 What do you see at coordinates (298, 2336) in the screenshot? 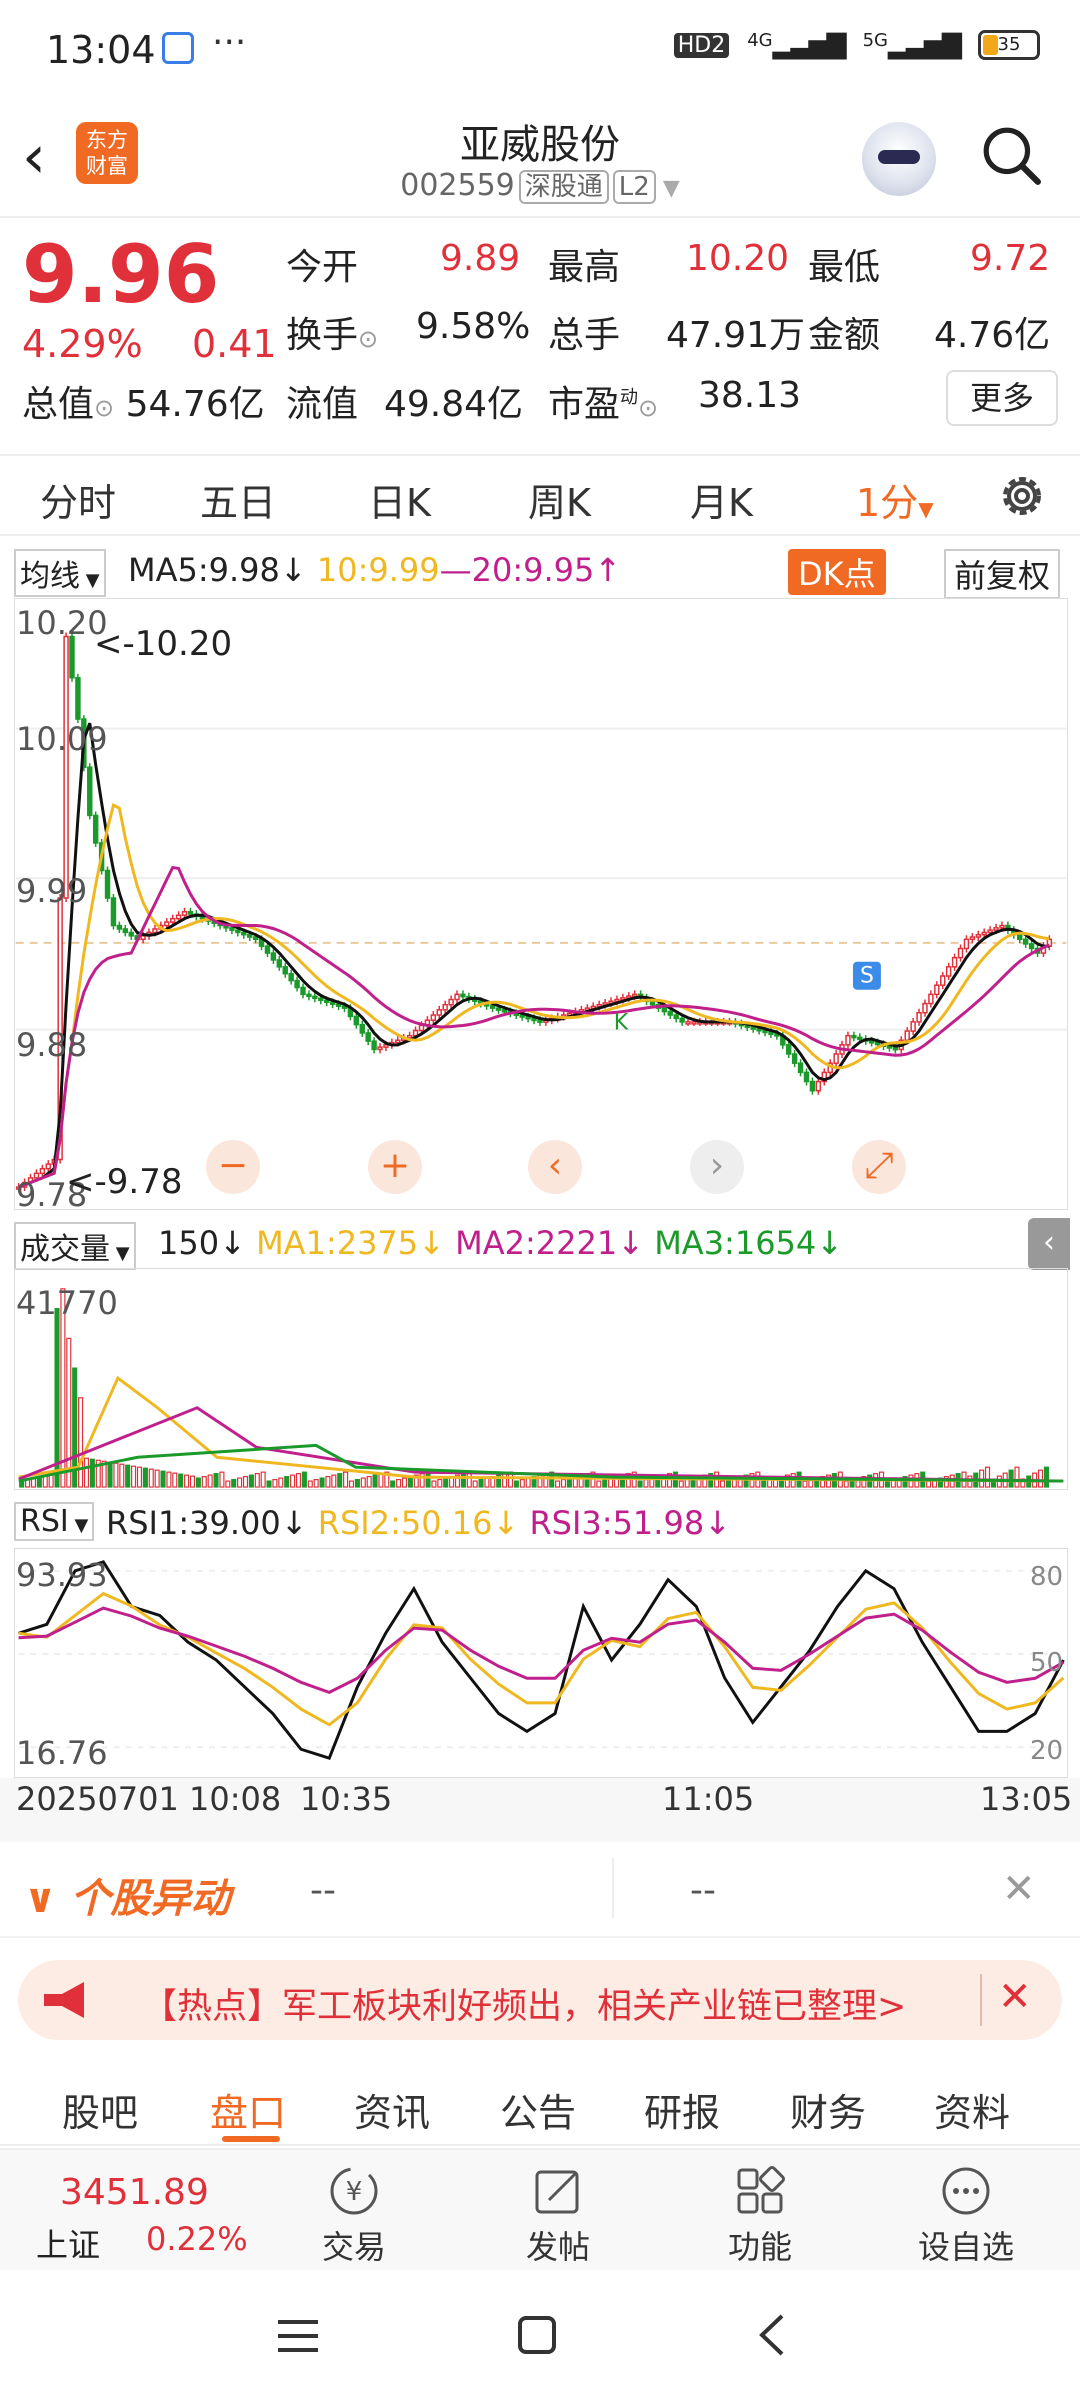
I see `menu-icon` at bounding box center [298, 2336].